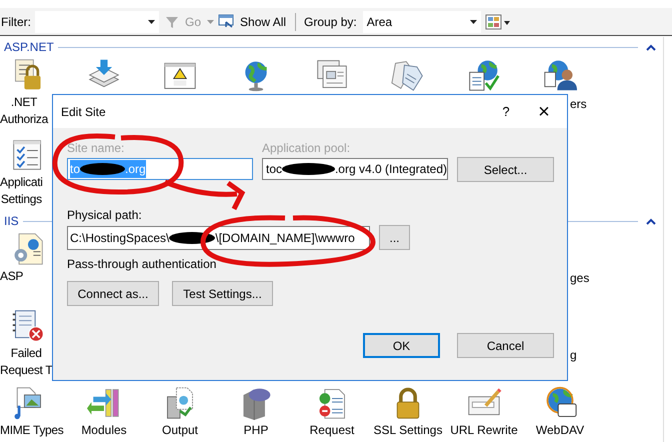 This screenshot has height=442, width=672. Describe the element at coordinates (24, 111) in the screenshot. I see `feature-label: .NET Authoriza` at that location.